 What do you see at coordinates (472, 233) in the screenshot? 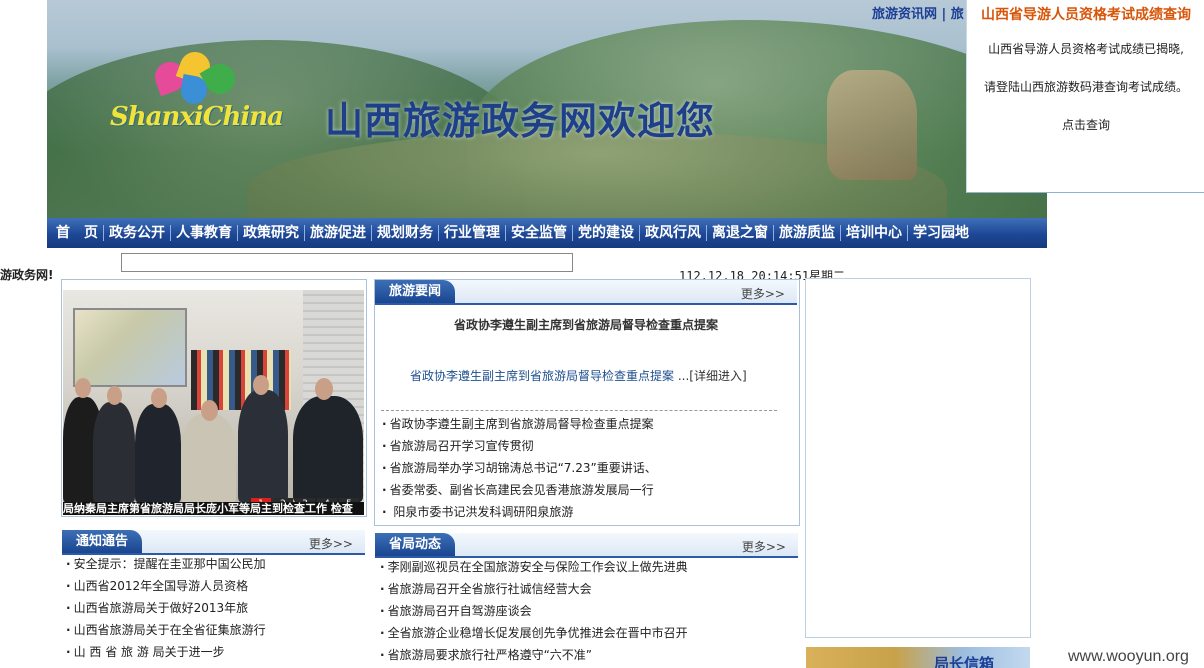
I see `nav-item: 行业管理` at bounding box center [472, 233].